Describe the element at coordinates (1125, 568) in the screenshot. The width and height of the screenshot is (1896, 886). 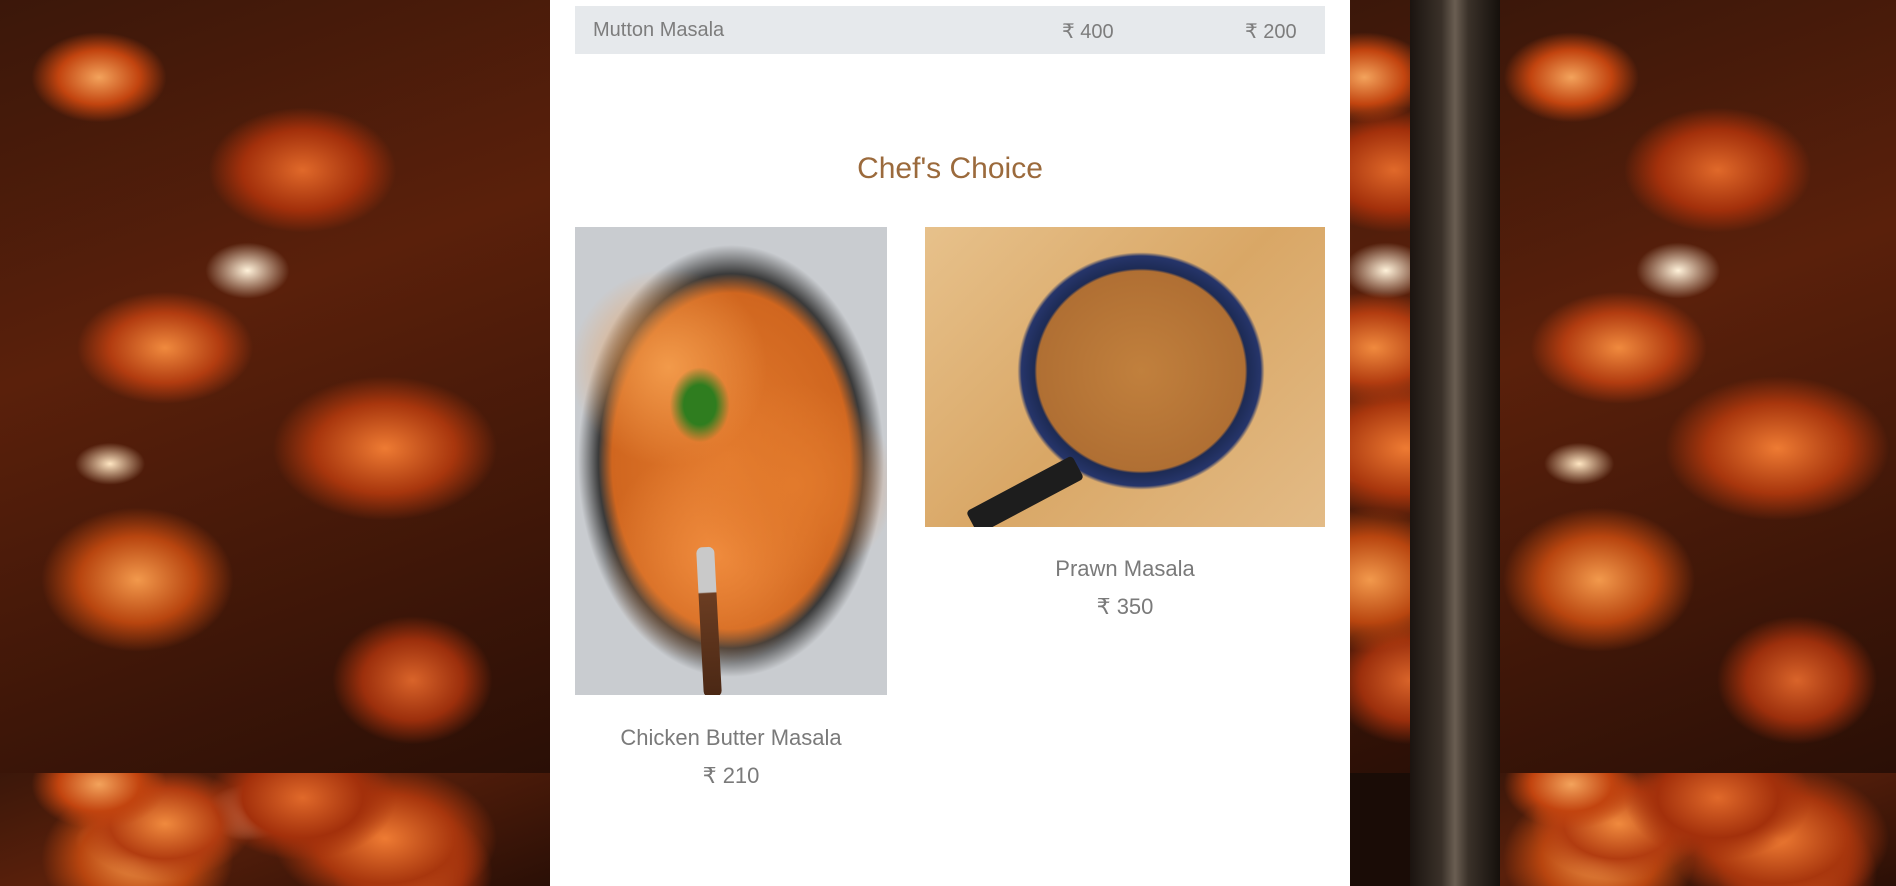
I see `dish-name: Prawn Masala` at that location.